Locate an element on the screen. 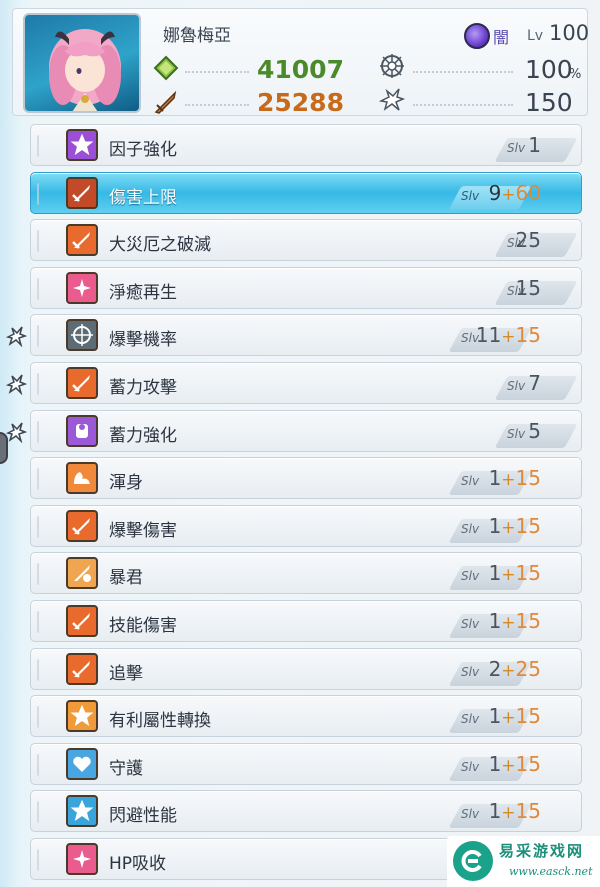  character-header: 娜魯梅亞 闇 Lv 100 41007 25288 100 % 150 is located at coordinates (301, 62).